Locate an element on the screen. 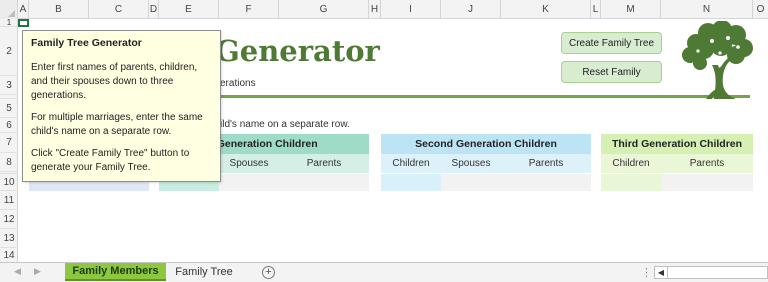  row-header-12: 12 is located at coordinates (9, 219).